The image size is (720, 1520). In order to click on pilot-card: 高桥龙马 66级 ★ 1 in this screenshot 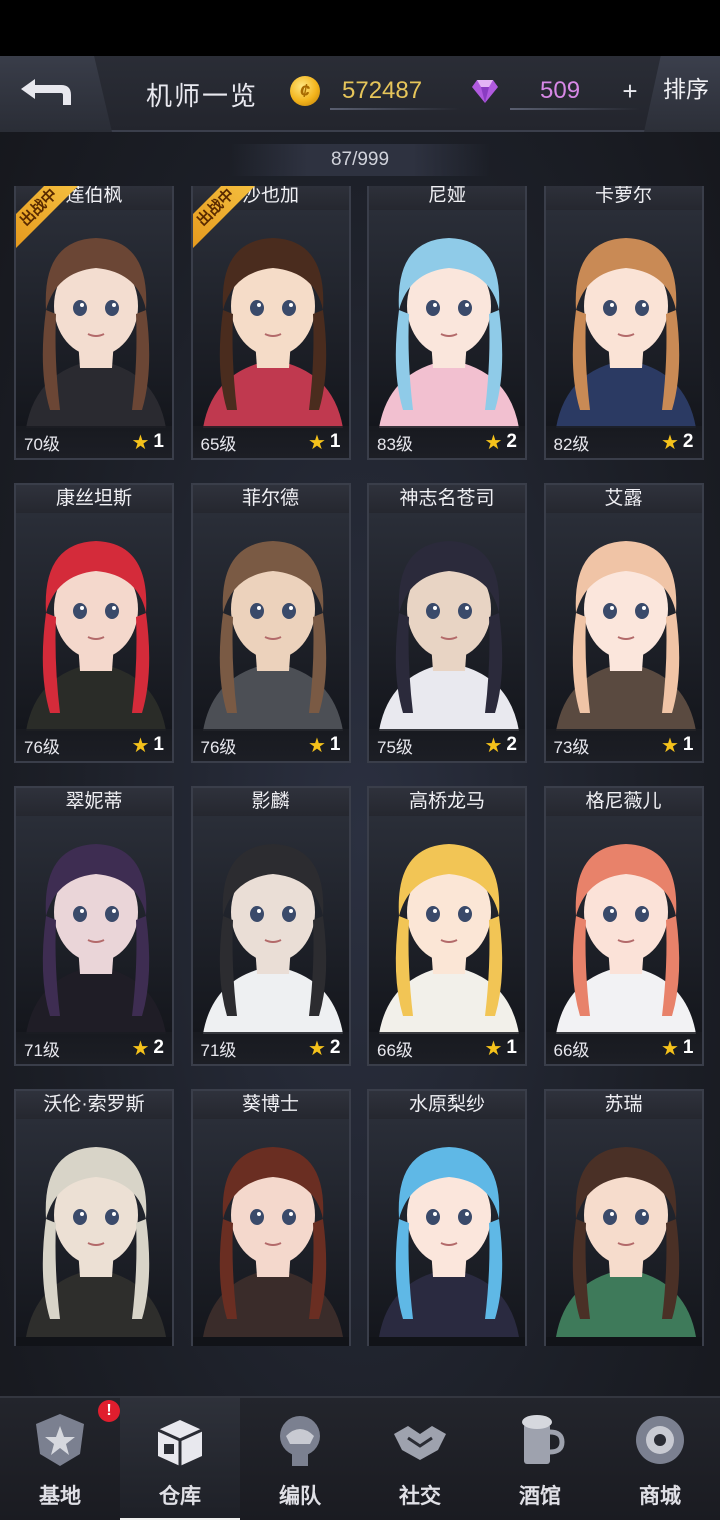, I will do `click(447, 926)`.